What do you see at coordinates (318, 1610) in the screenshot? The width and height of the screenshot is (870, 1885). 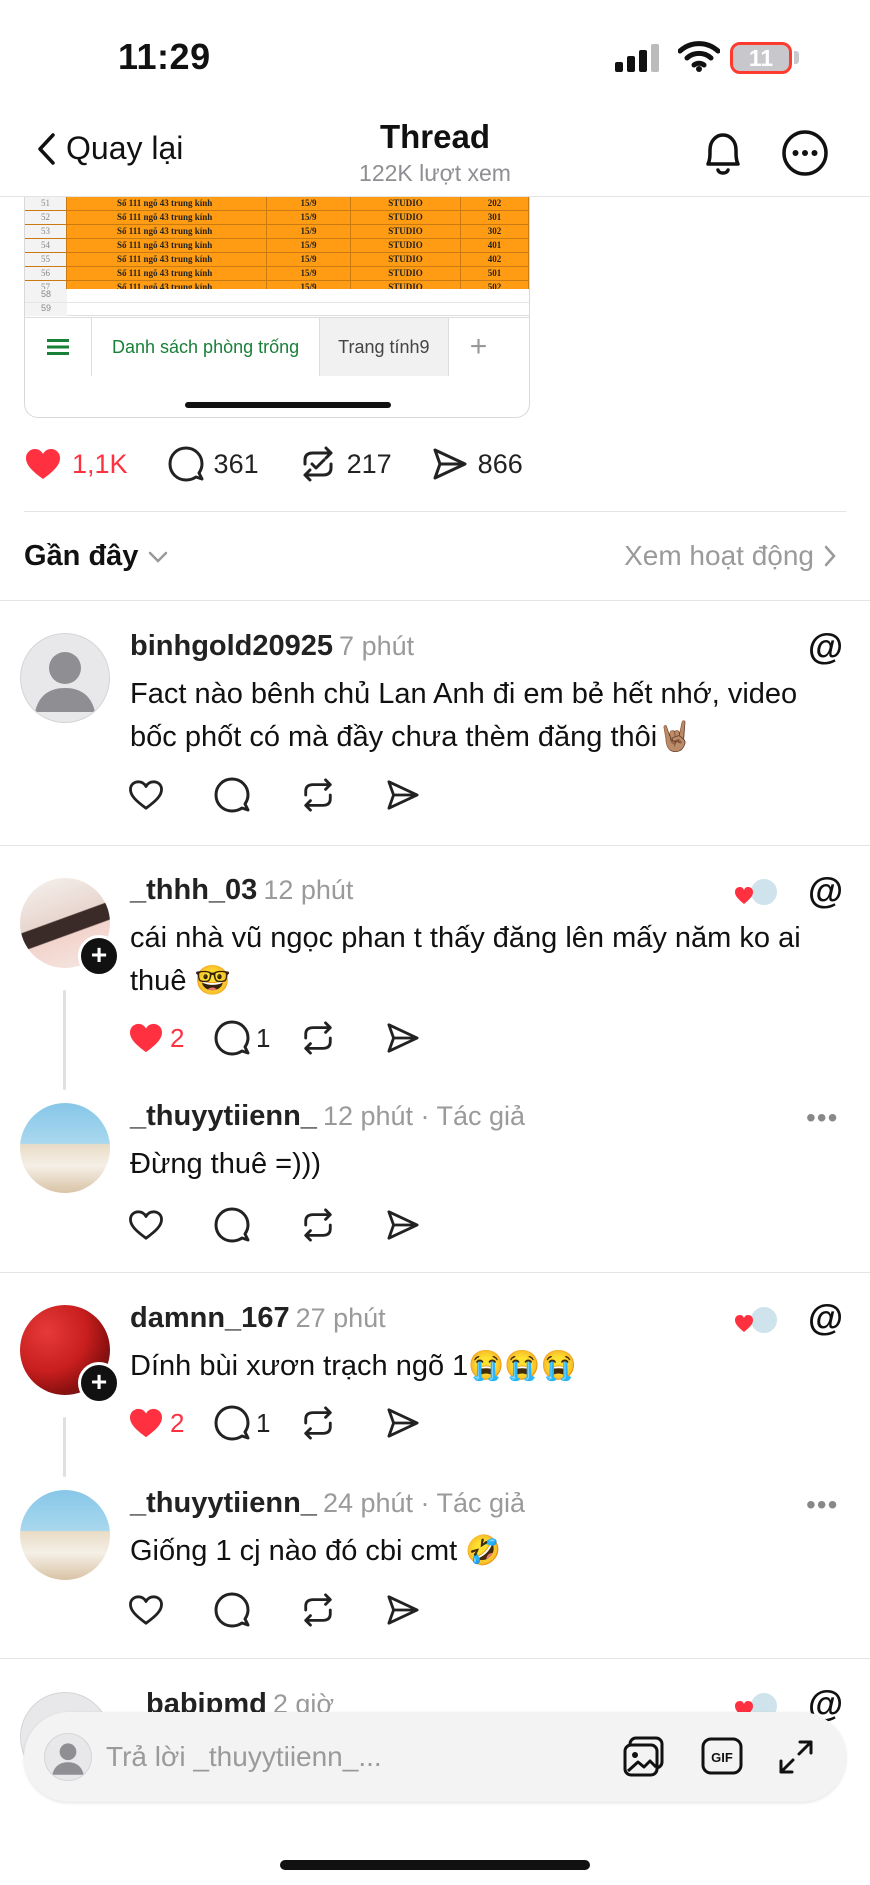 I see `repost-icon` at bounding box center [318, 1610].